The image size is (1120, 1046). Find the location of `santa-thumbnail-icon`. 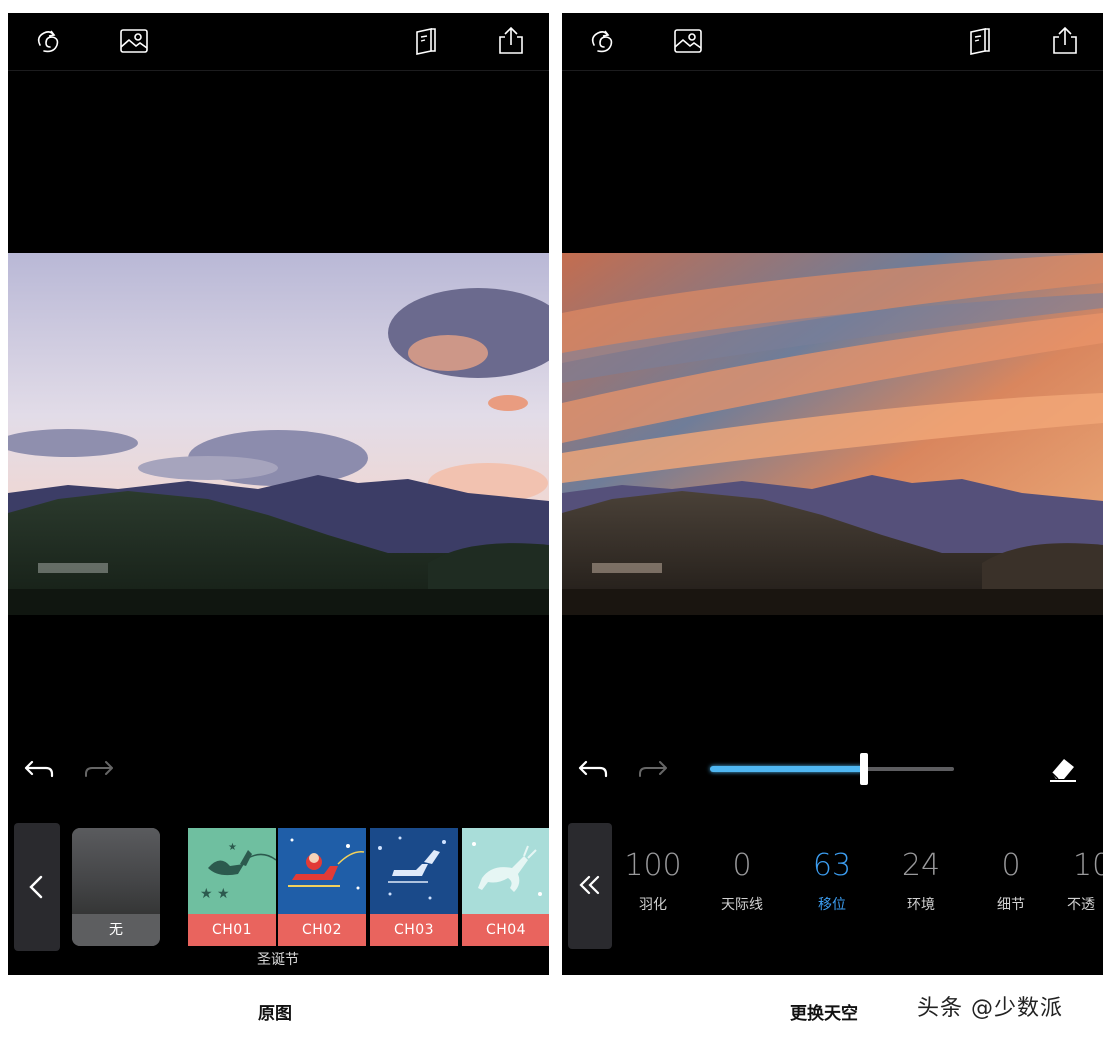

santa-thumbnail-icon is located at coordinates (322, 871).